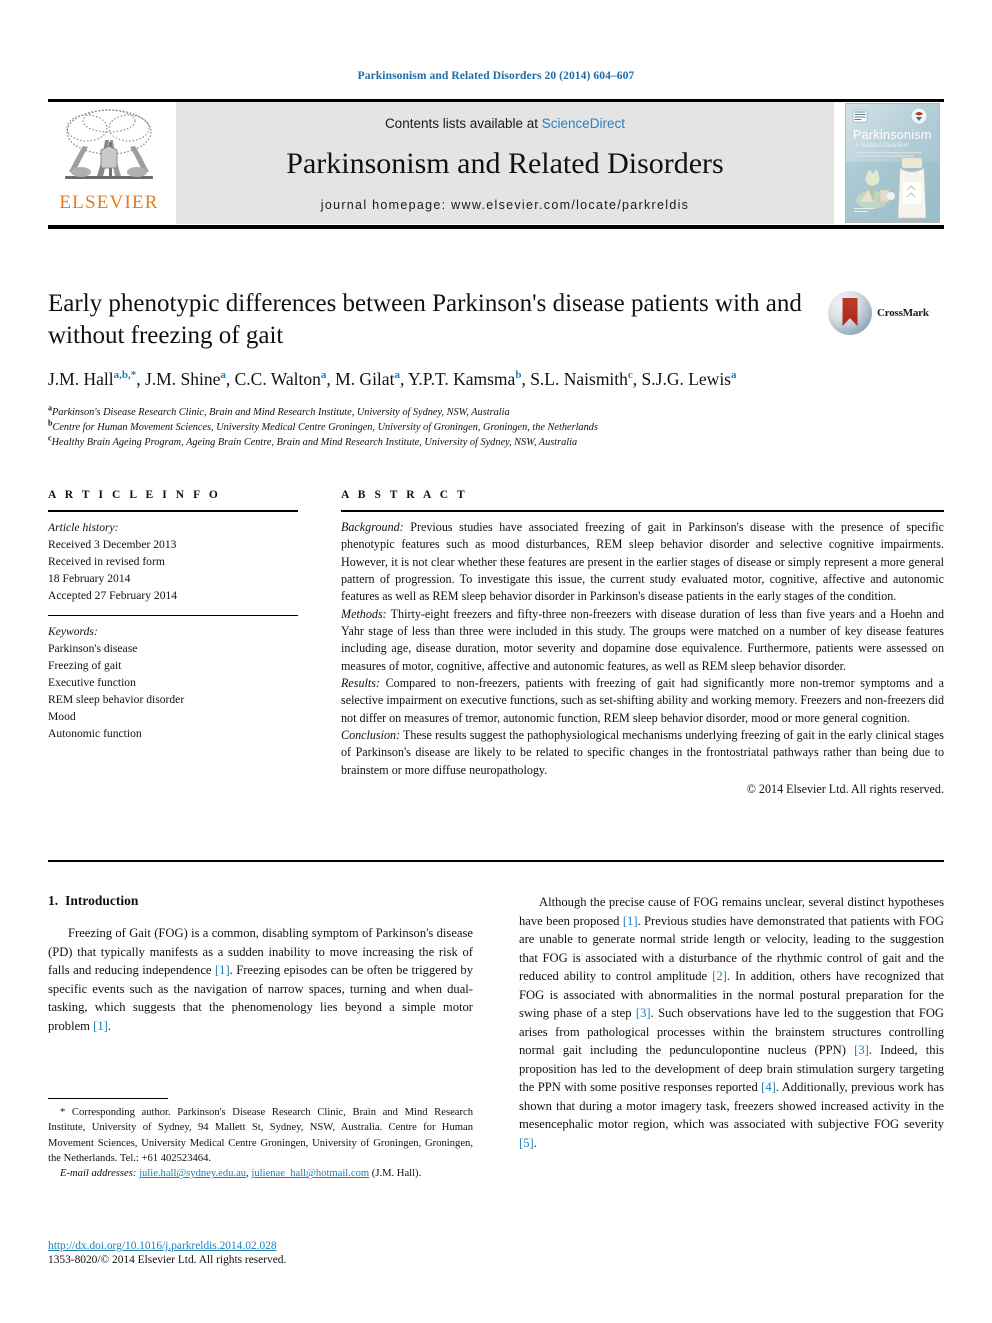 This screenshot has height=1323, width=992. What do you see at coordinates (173, 616) in the screenshot?
I see `keywords-rule` at bounding box center [173, 616].